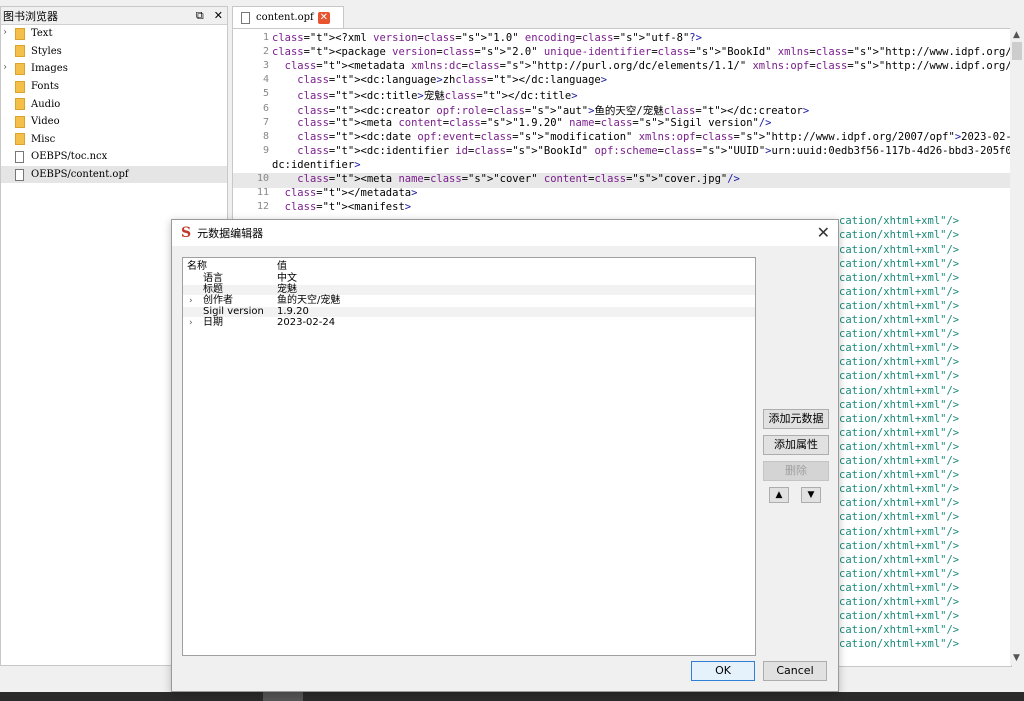 This screenshot has width=1024, height=701. Describe the element at coordinates (823, 232) in the screenshot. I see `dialog-close-icon: ✕` at that location.